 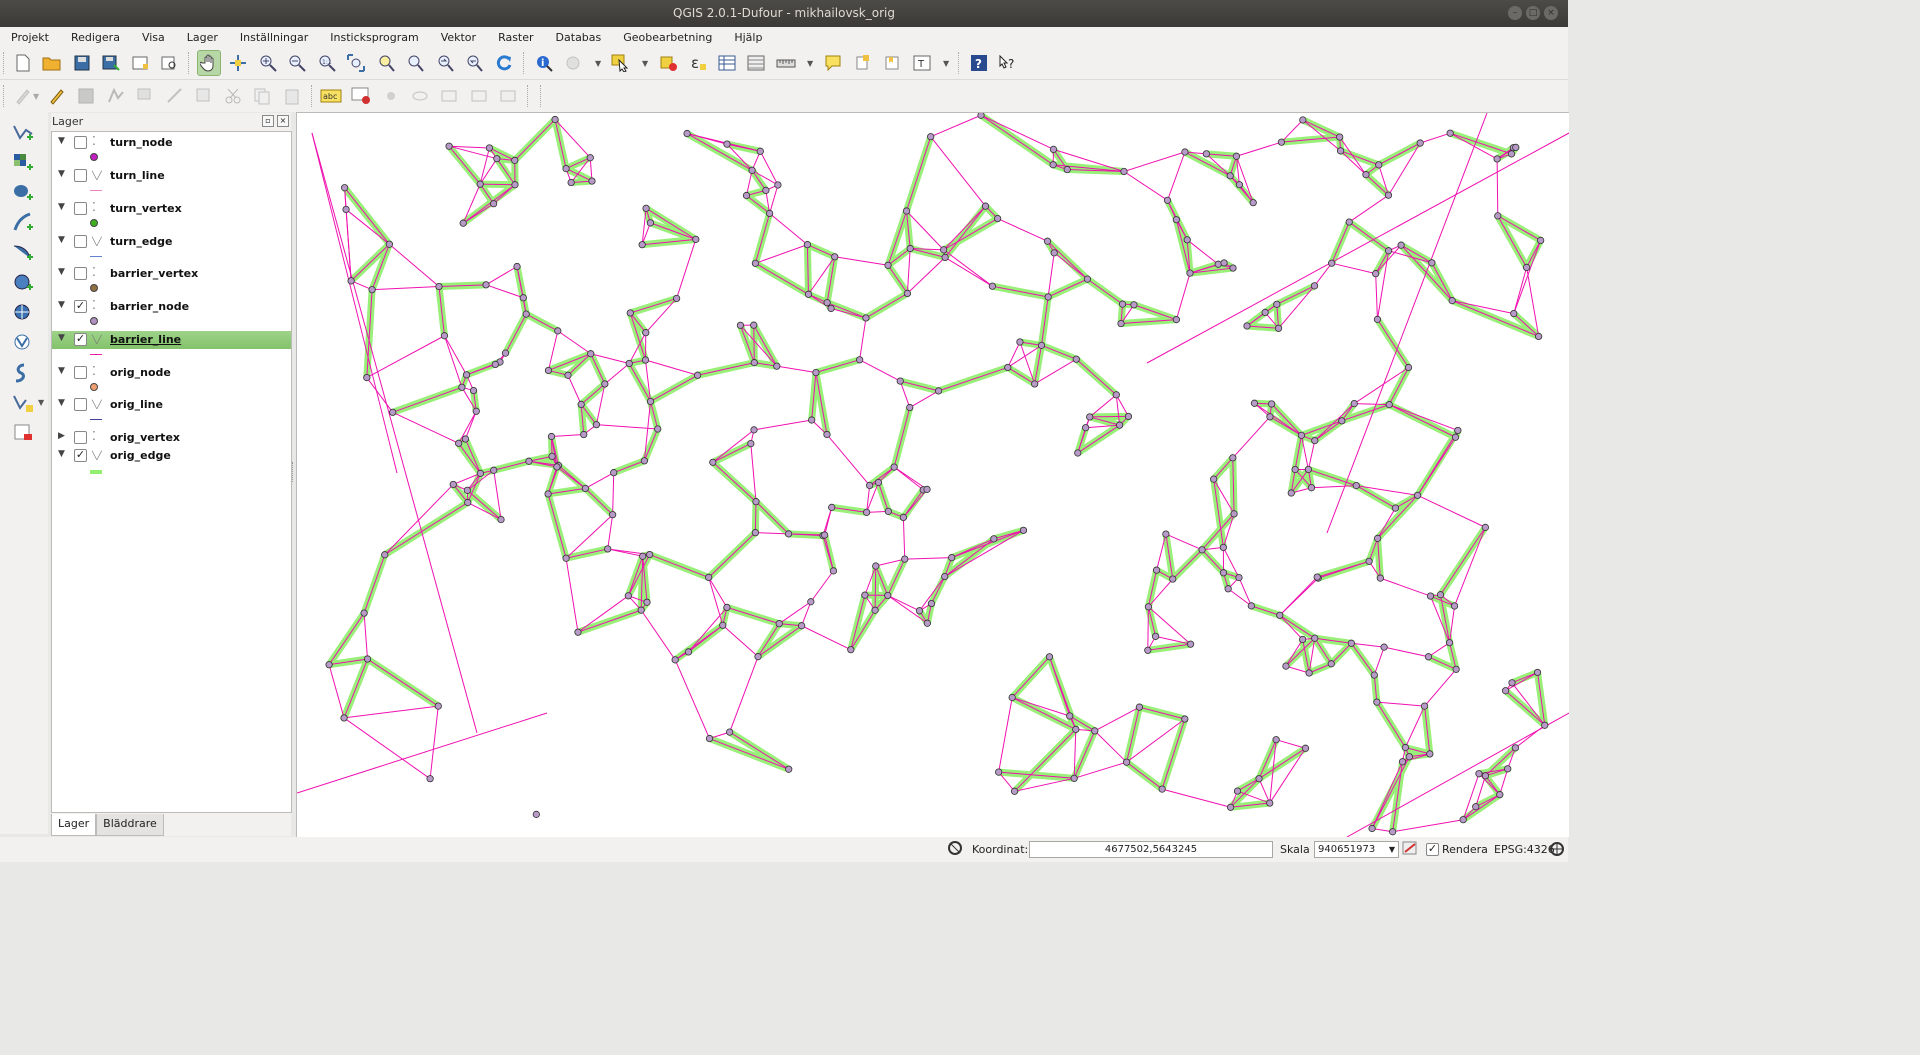 What do you see at coordinates (171, 340) in the screenshot?
I see `layer-row-barrier_line: ▼ ✓ ╲╱ barrier_line` at bounding box center [171, 340].